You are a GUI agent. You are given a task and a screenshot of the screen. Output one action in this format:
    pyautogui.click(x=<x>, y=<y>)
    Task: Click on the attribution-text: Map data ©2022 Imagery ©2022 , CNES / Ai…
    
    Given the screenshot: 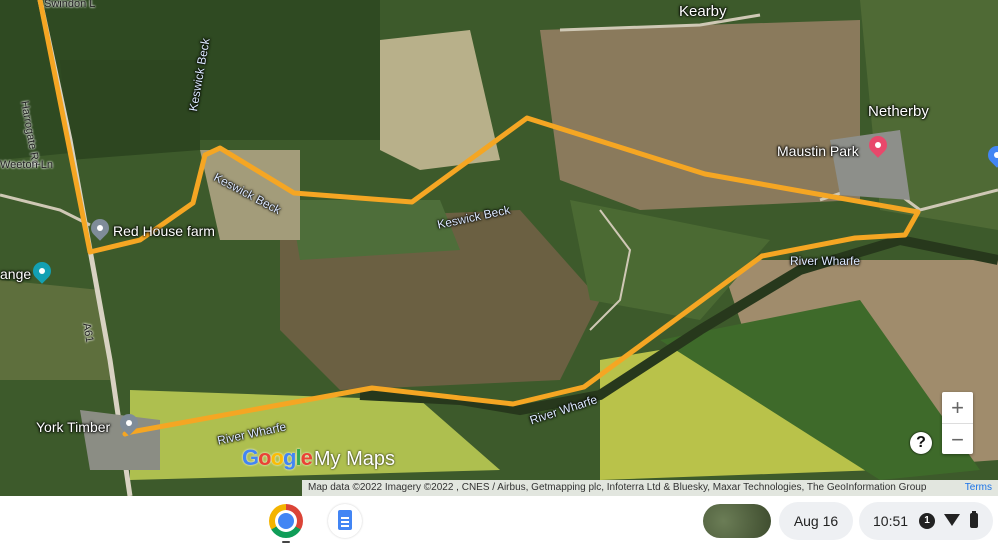 What is the action you would take?
    pyautogui.click(x=617, y=487)
    